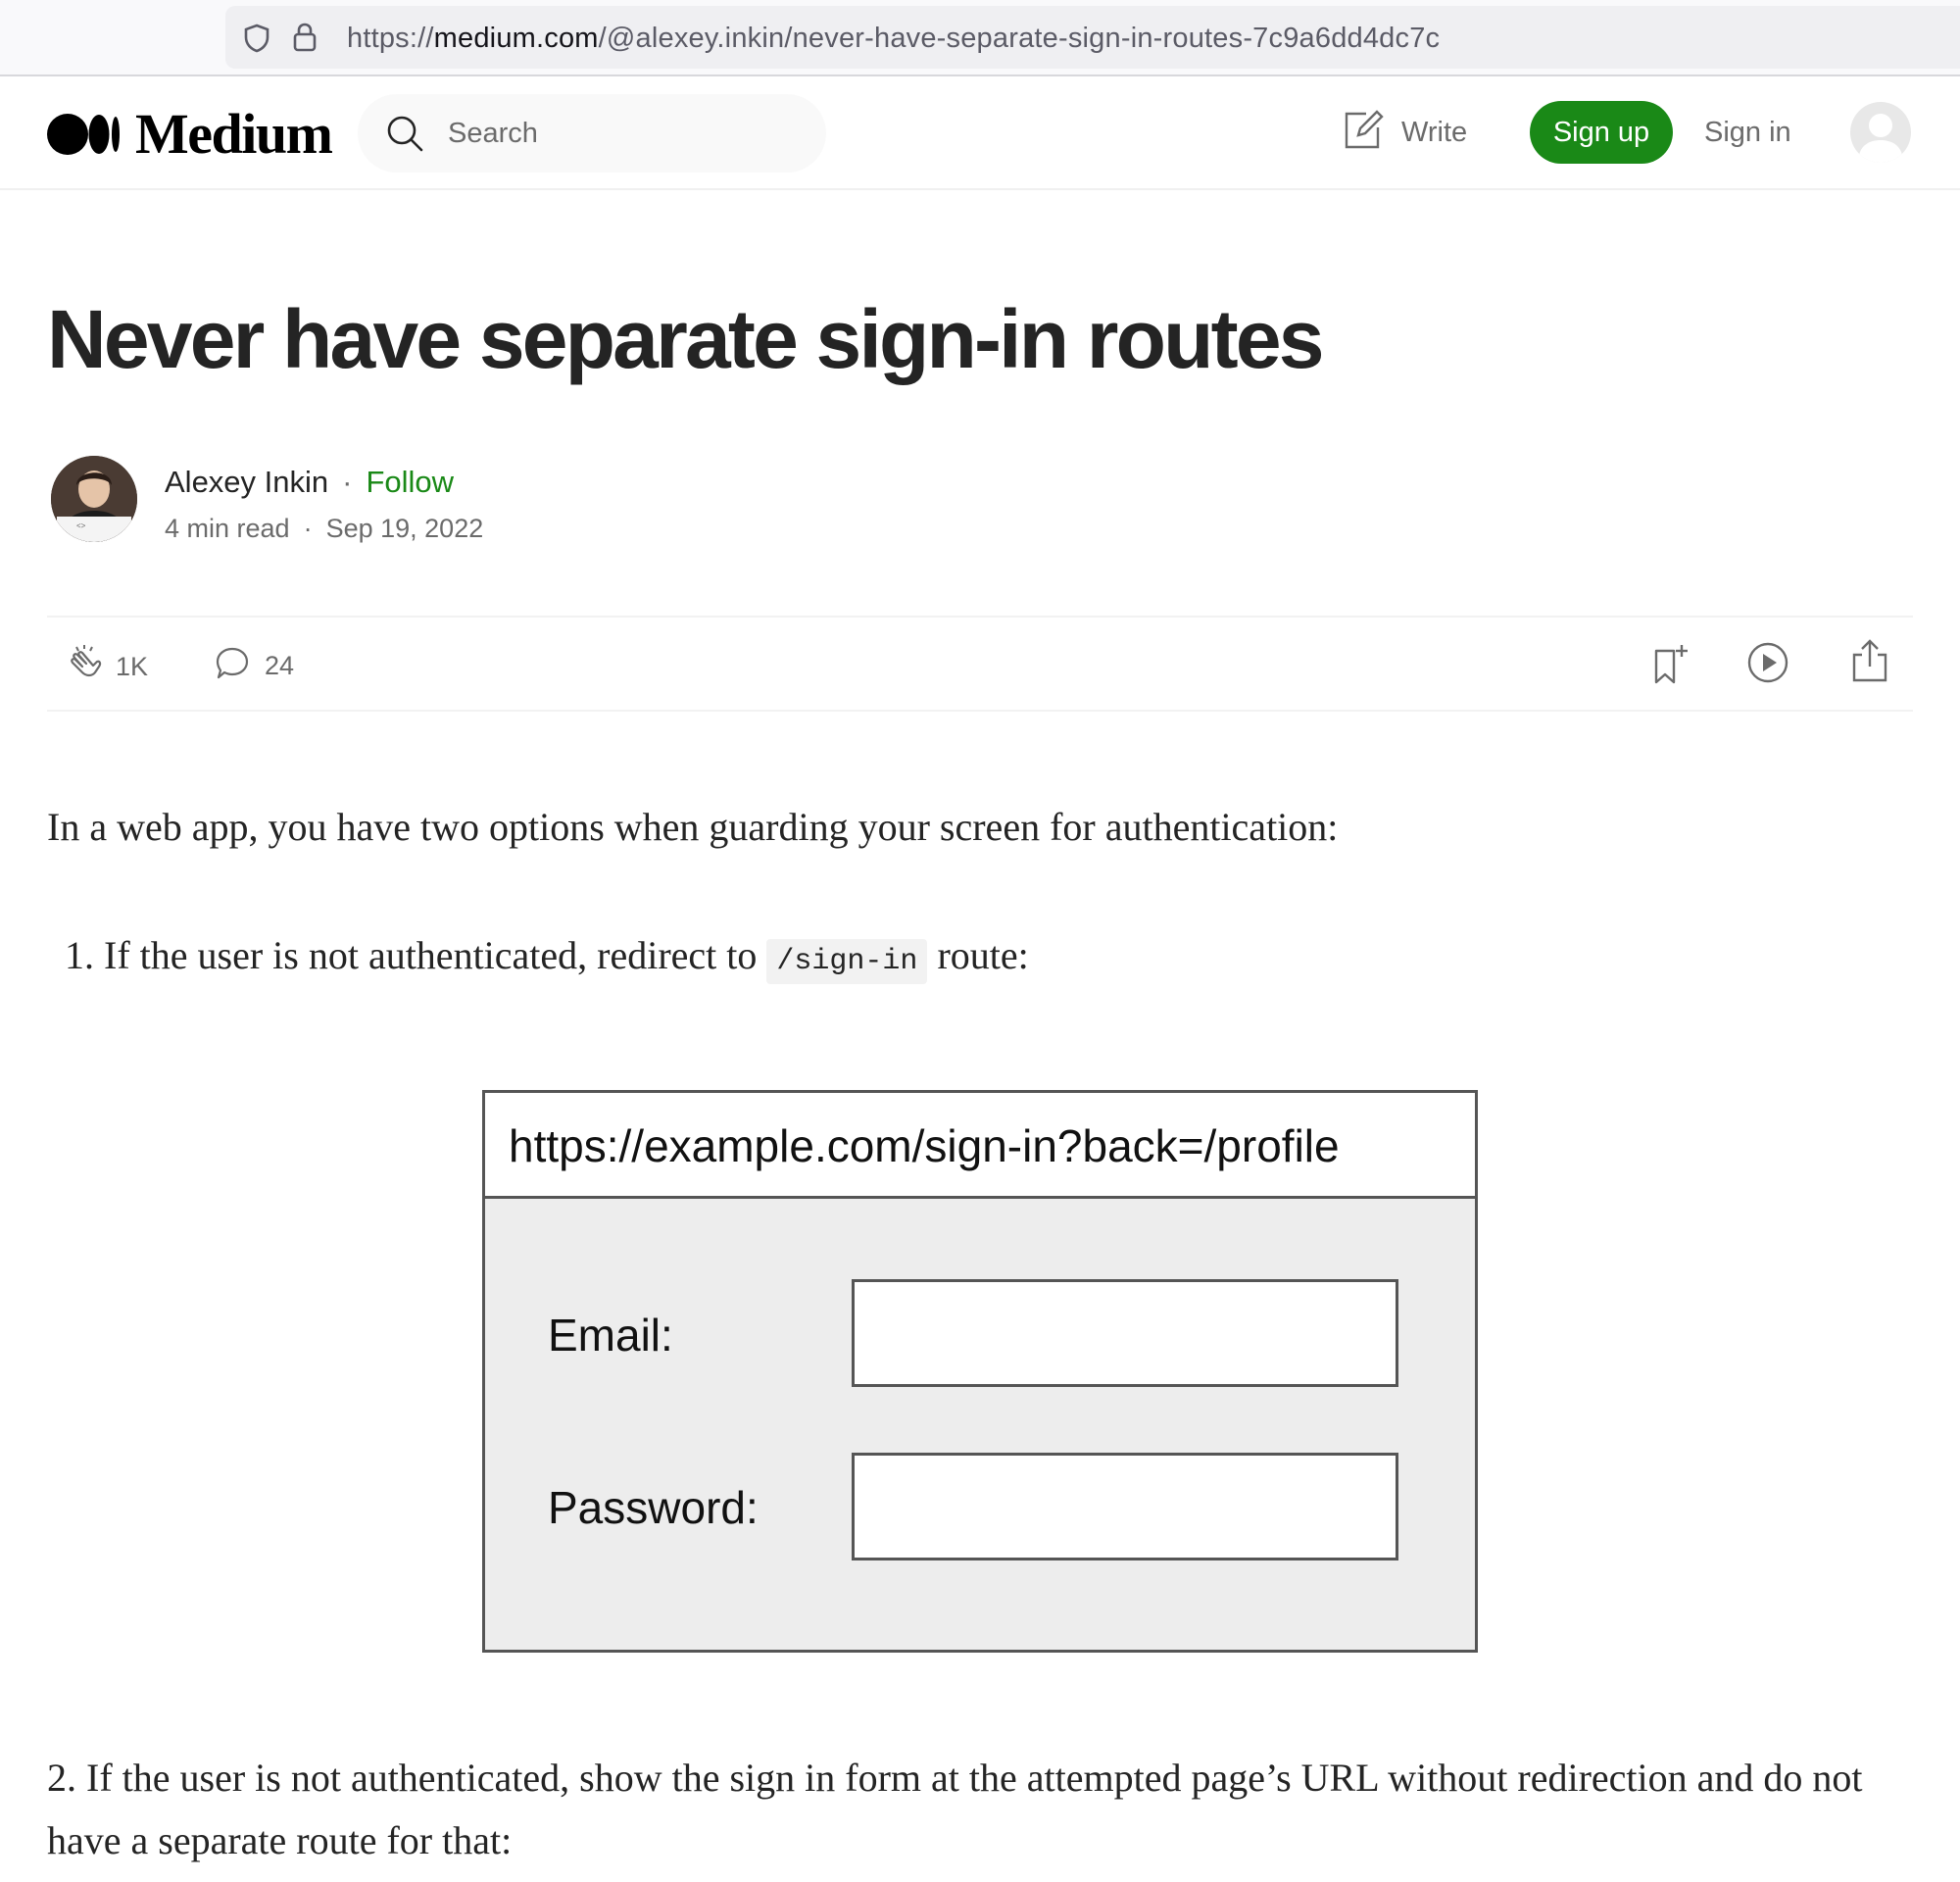  Describe the element at coordinates (404, 528) in the screenshot. I see `publish-date: Sep 19, 2022` at that location.